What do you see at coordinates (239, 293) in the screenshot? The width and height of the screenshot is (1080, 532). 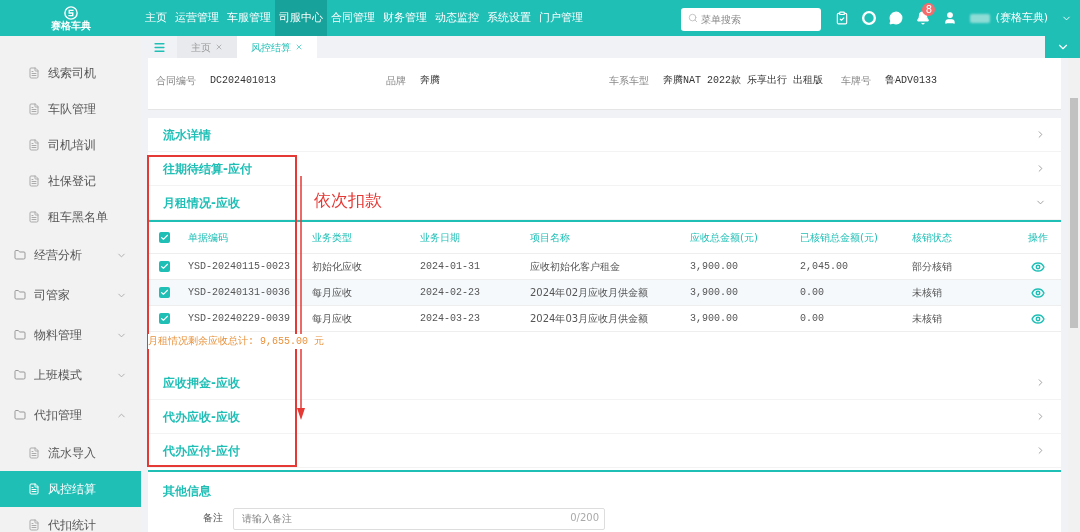 I see `table-cell-text: YSD-20240131-0036` at bounding box center [239, 293].